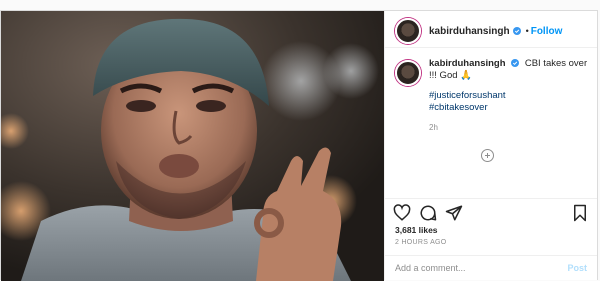 This screenshot has height=281, width=600. I want to click on comment-input, so click(481, 268).